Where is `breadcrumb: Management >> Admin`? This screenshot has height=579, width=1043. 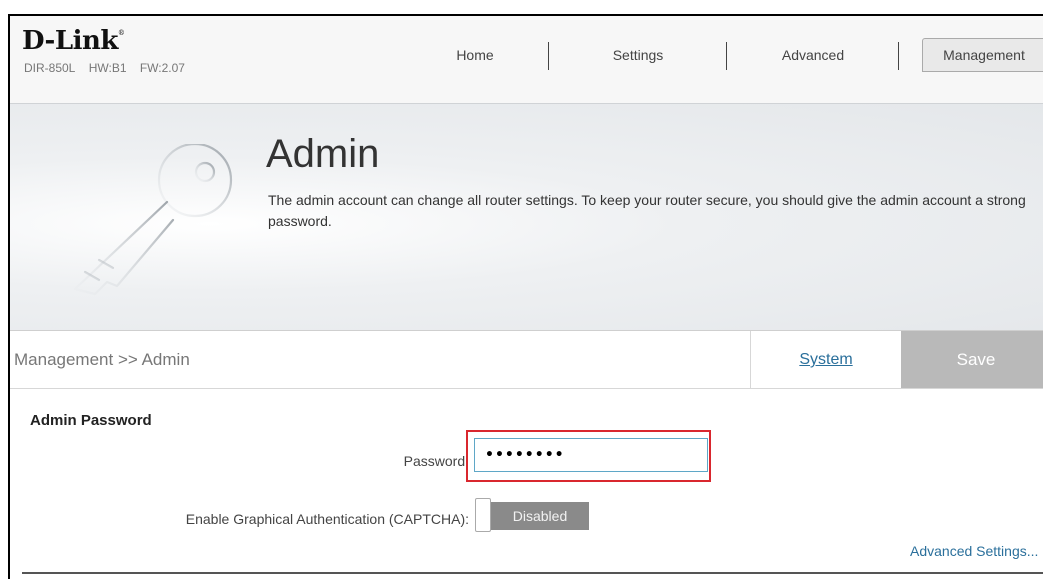 breadcrumb: Management >> Admin is located at coordinates (102, 359).